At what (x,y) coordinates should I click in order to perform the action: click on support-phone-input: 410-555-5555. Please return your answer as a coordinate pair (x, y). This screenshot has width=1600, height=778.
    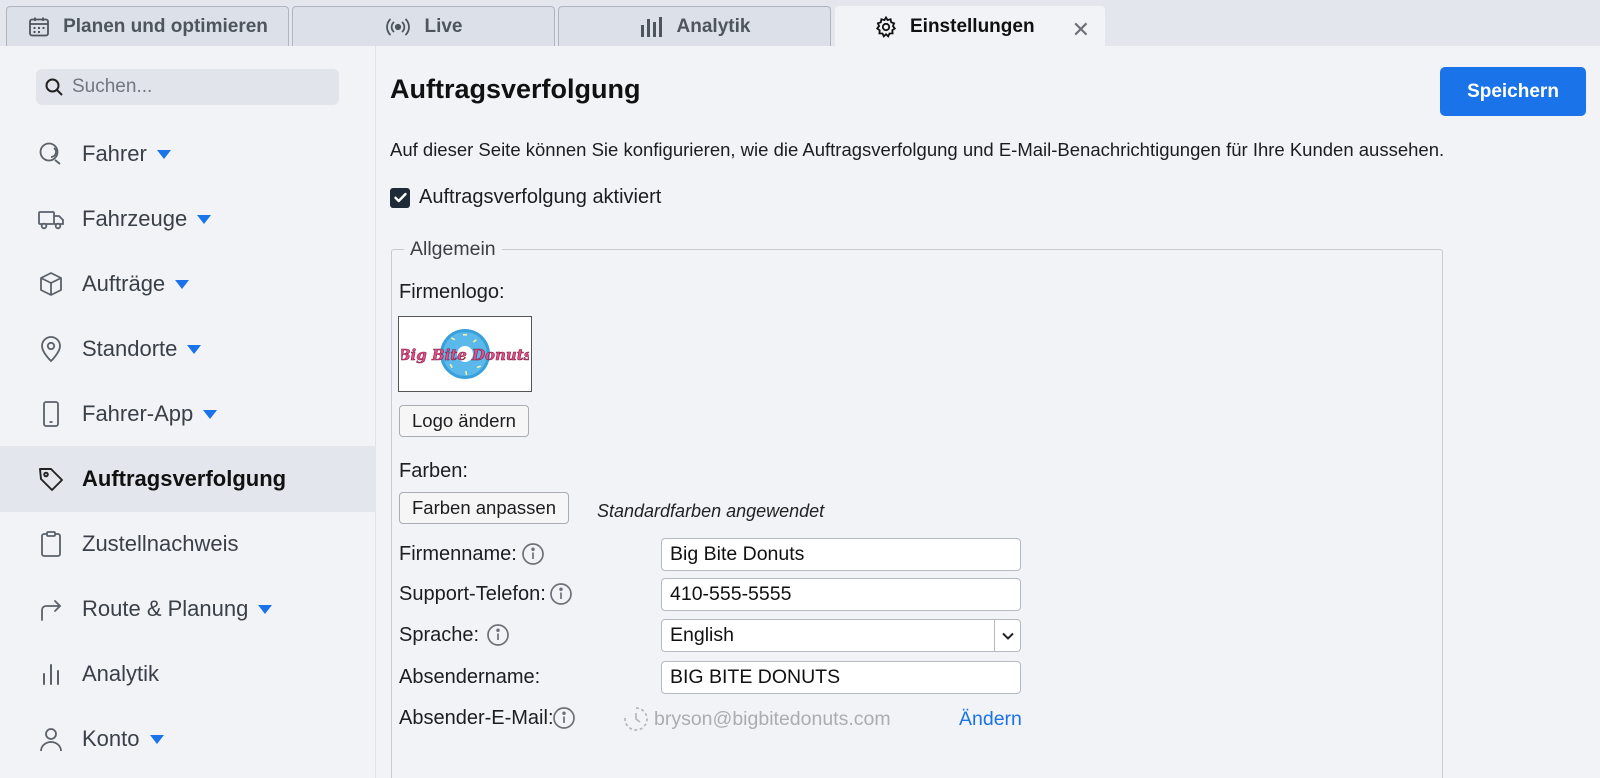
    Looking at the image, I should click on (841, 594).